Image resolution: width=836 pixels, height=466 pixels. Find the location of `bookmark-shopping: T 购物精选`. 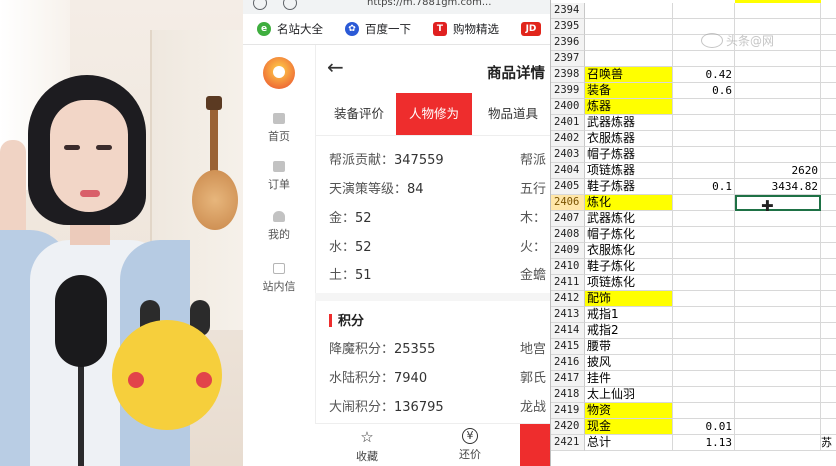

bookmark-shopping: T 购物精选 is located at coordinates (466, 29).